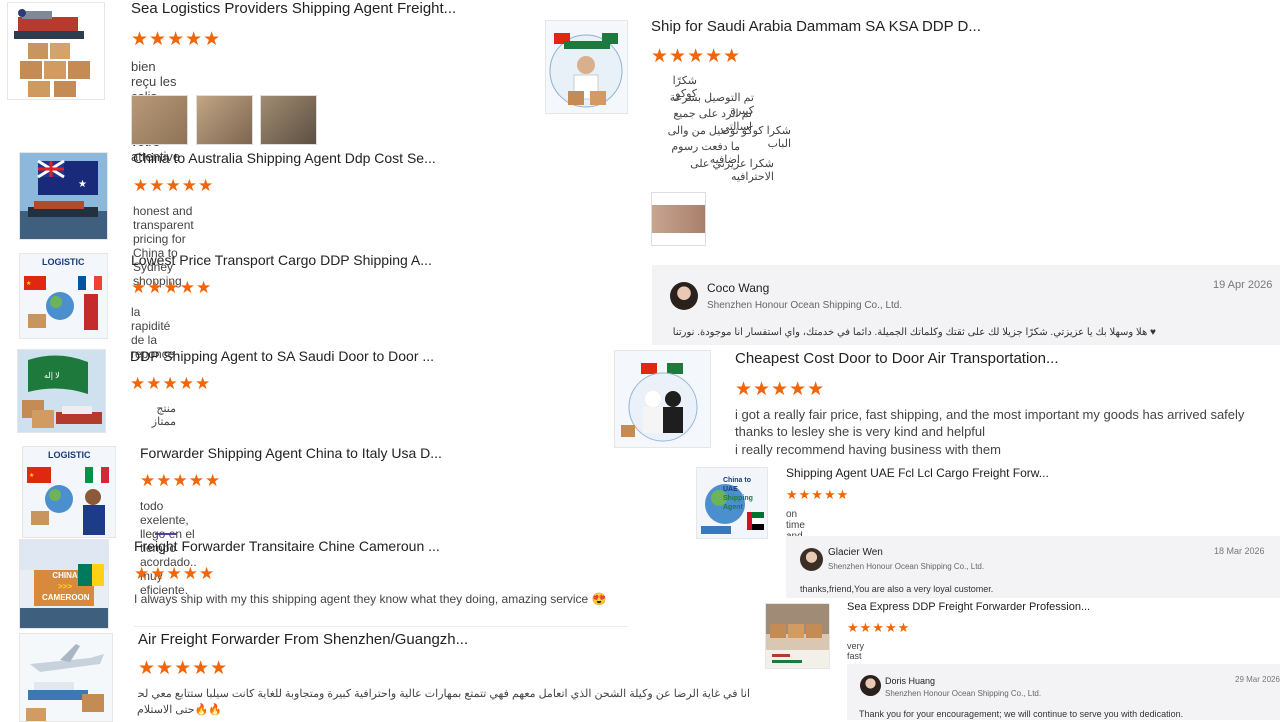 Image resolution: width=1280 pixels, height=722 pixels. Describe the element at coordinates (52, 375) in the screenshot. I see `svg-text: لا إله` at that location.